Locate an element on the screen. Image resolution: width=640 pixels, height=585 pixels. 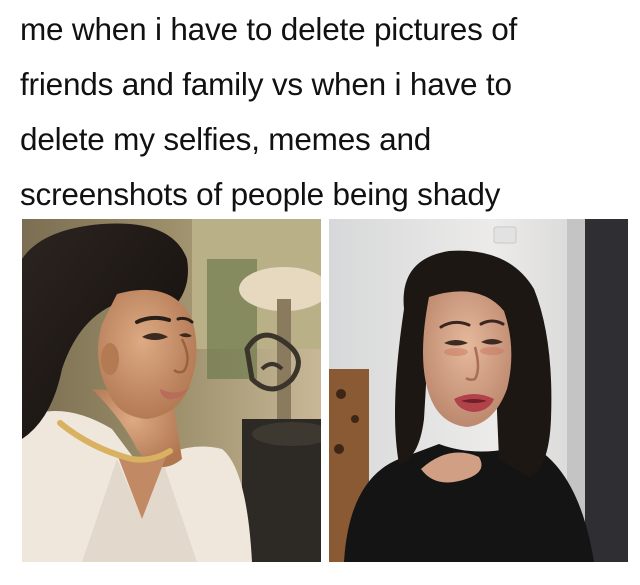
caption-line-3: delete my selfies, memes and is located at coordinates (226, 139).